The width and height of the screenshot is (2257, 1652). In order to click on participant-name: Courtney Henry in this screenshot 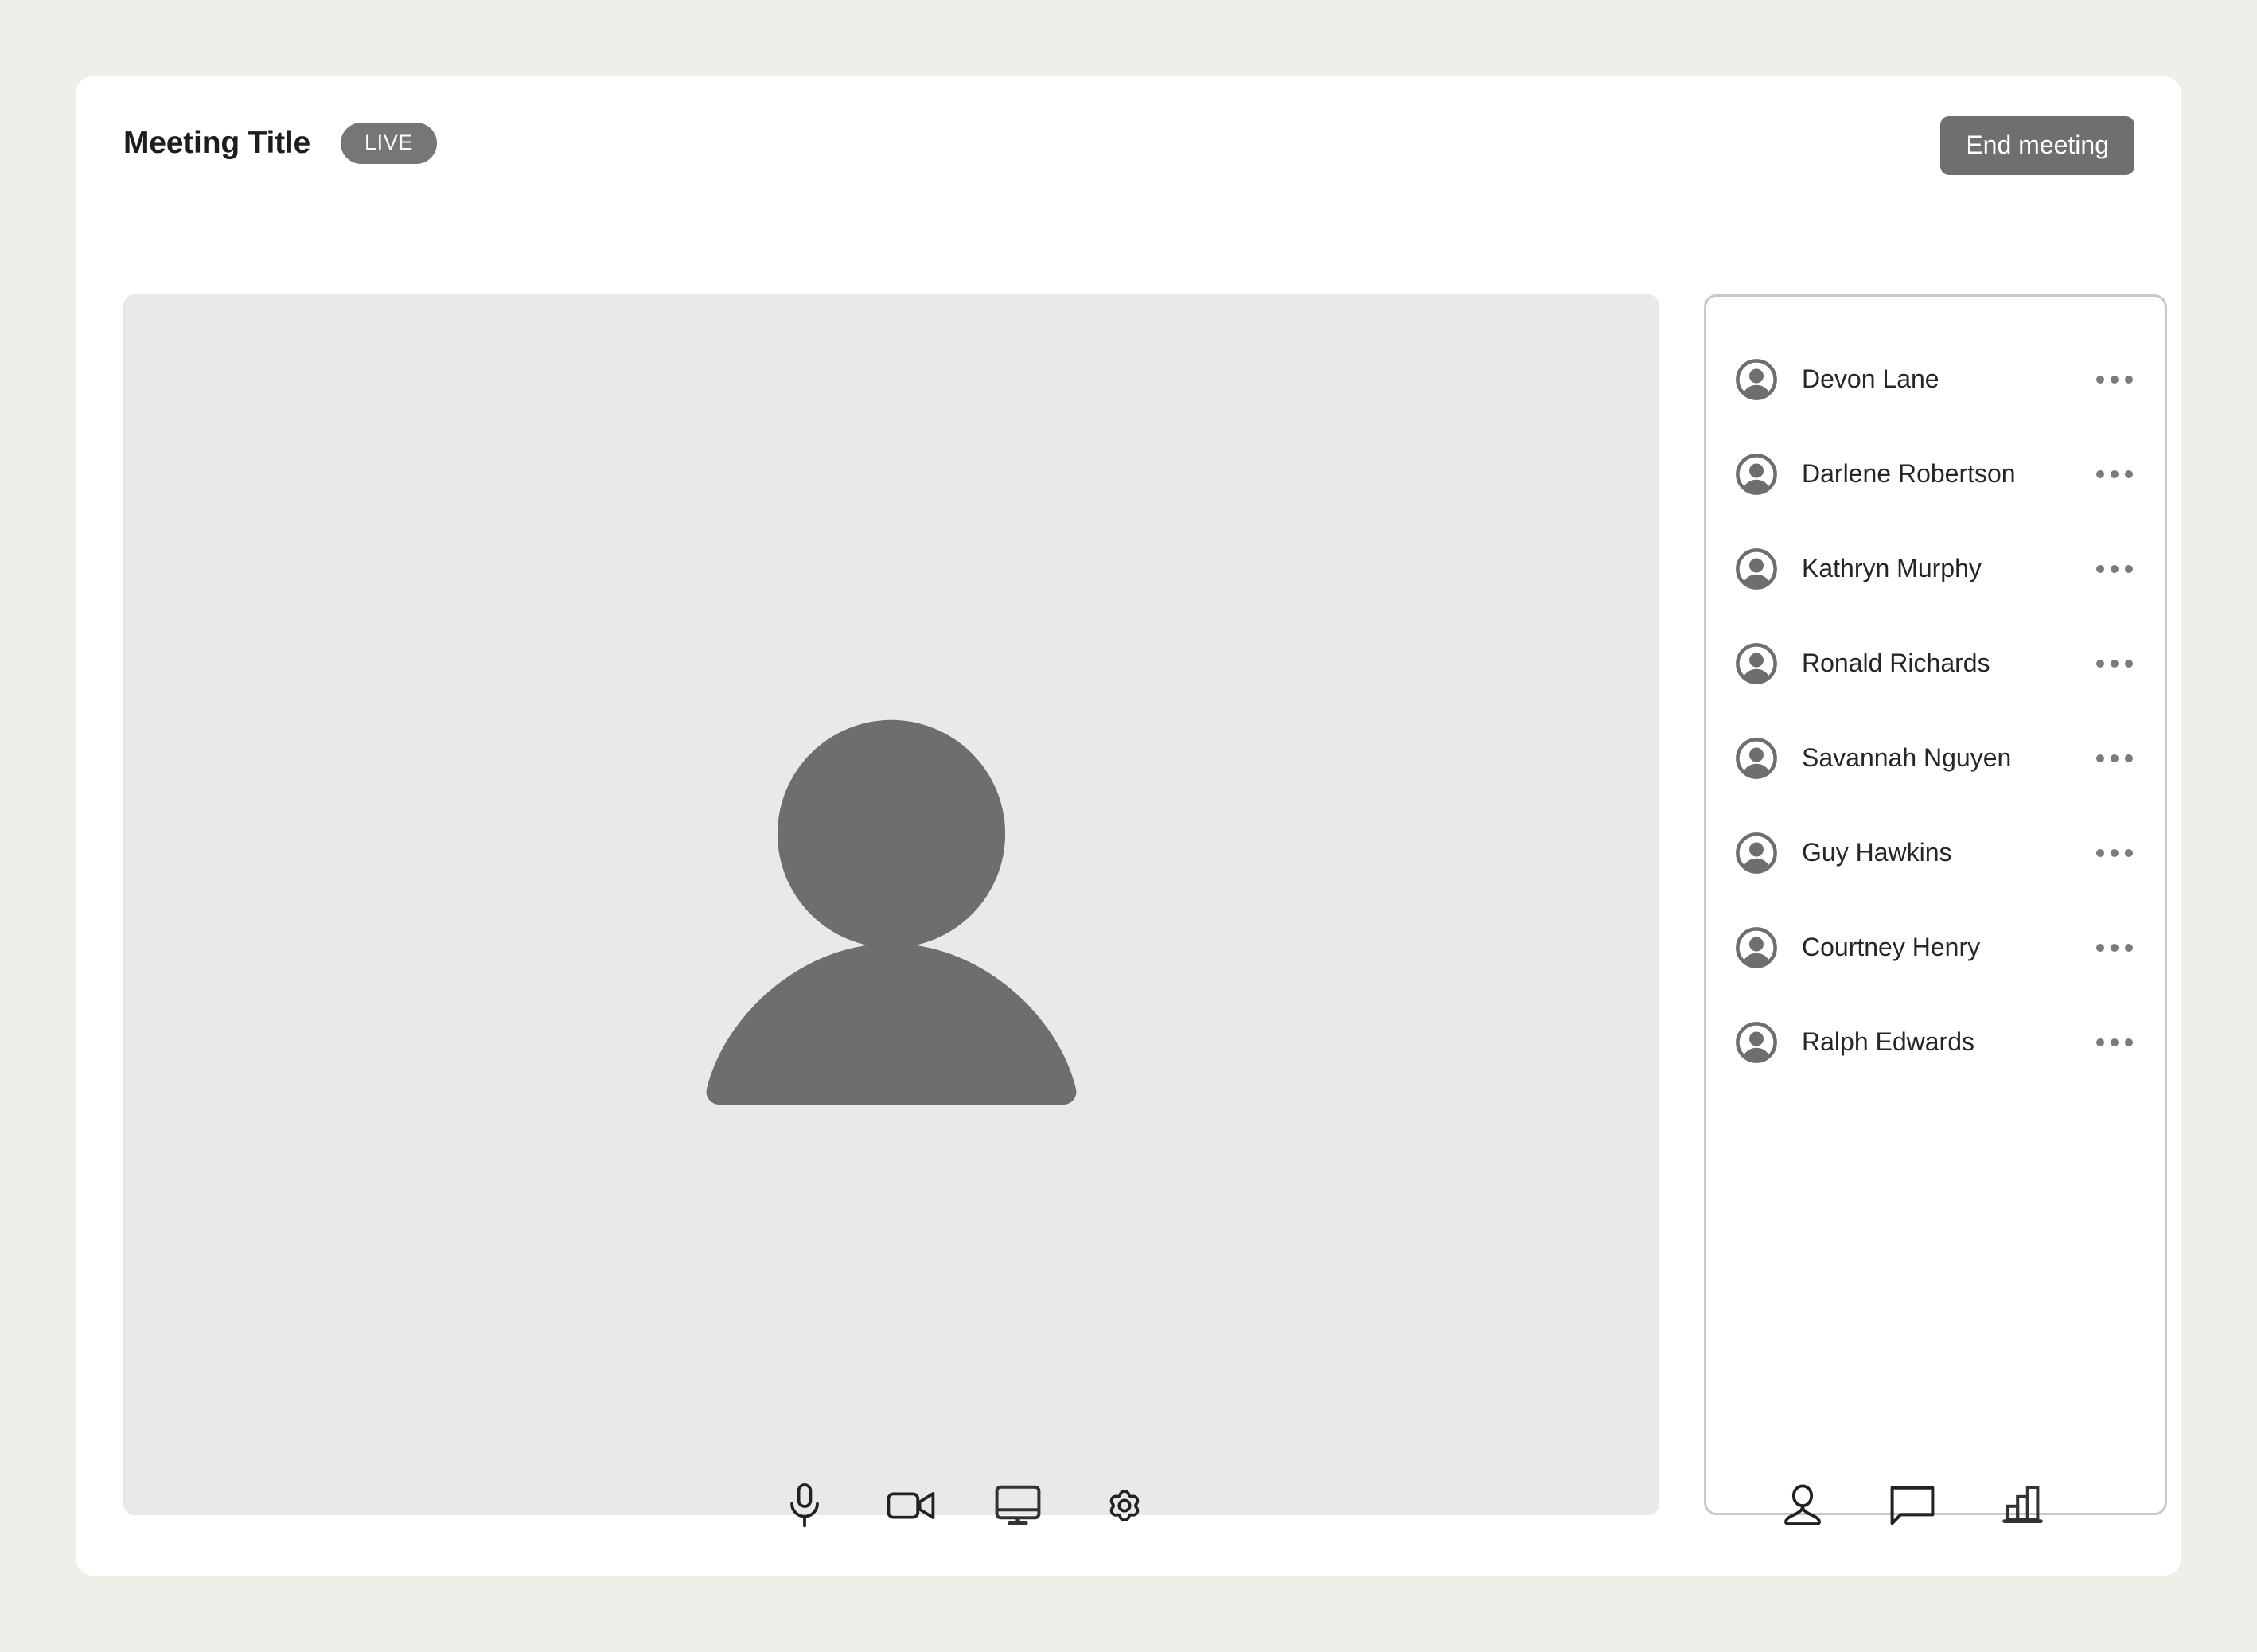, I will do `click(1892, 947)`.